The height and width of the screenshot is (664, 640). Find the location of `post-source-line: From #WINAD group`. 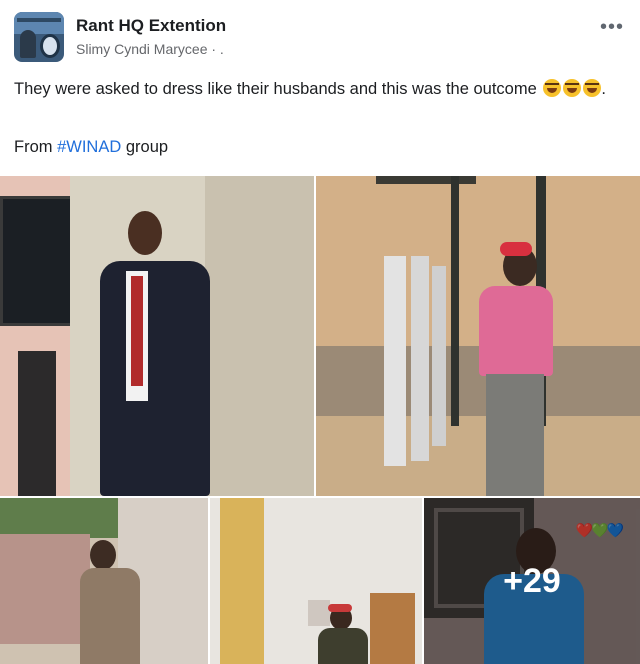

post-source-line: From #WINAD group is located at coordinates (91, 147).